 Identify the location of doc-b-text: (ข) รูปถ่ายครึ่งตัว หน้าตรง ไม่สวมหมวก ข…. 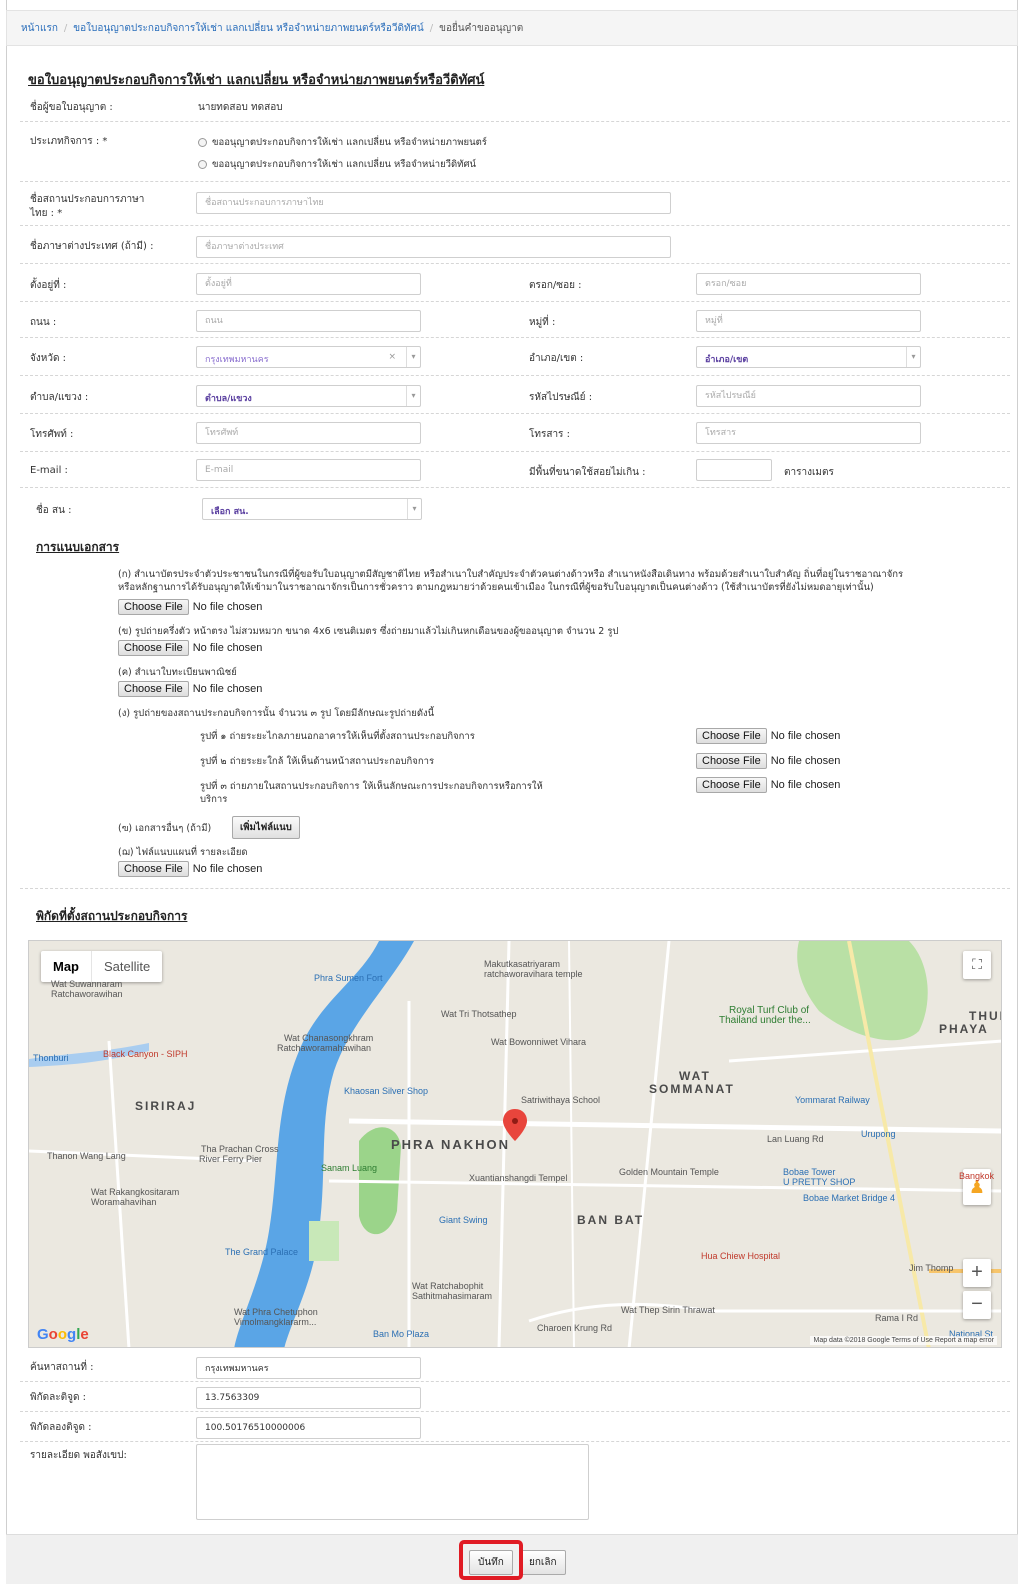
(368, 631).